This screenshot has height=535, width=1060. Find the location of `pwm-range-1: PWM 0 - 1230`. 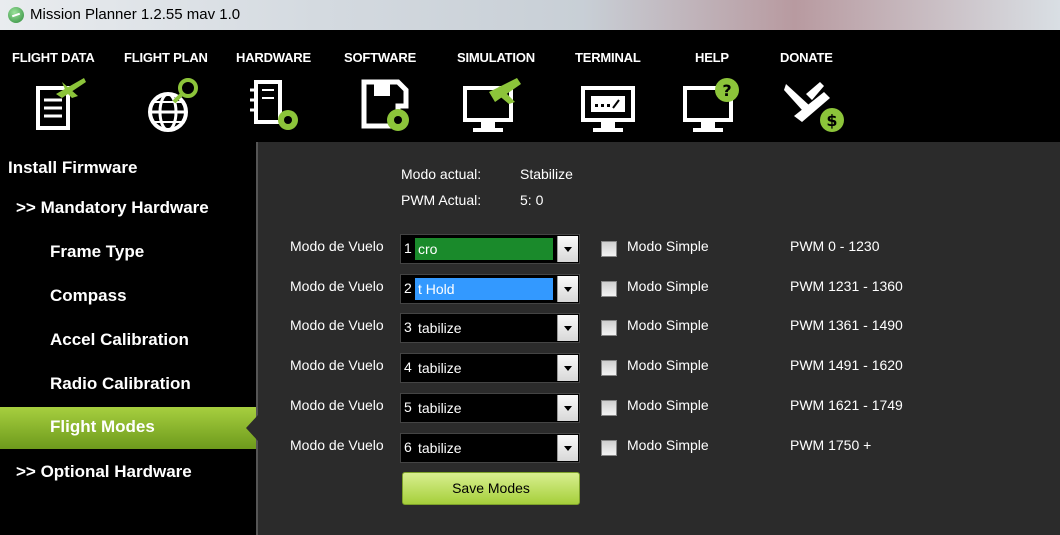

pwm-range-1: PWM 0 - 1230 is located at coordinates (835, 246).